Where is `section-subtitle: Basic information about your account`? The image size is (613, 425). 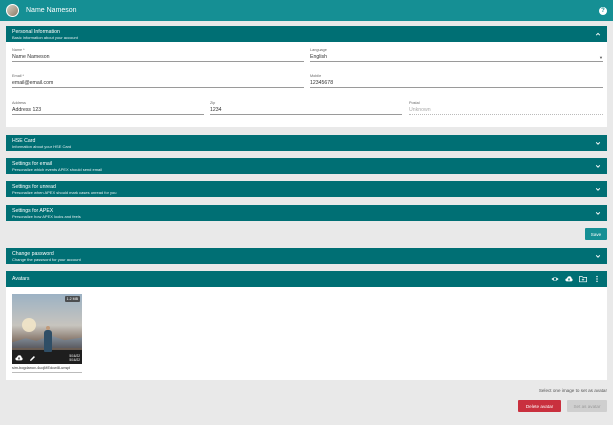 section-subtitle: Basic information about your account is located at coordinates (45, 37).